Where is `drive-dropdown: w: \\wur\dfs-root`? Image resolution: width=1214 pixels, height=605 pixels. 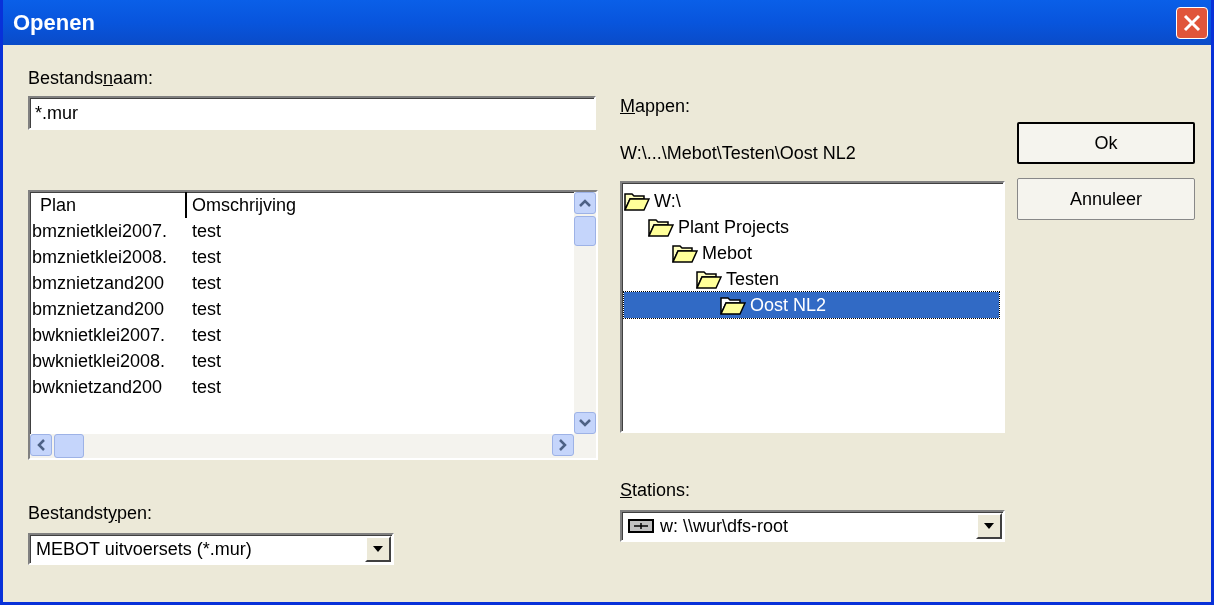
drive-dropdown: w: \\wur\dfs-root is located at coordinates (812, 526).